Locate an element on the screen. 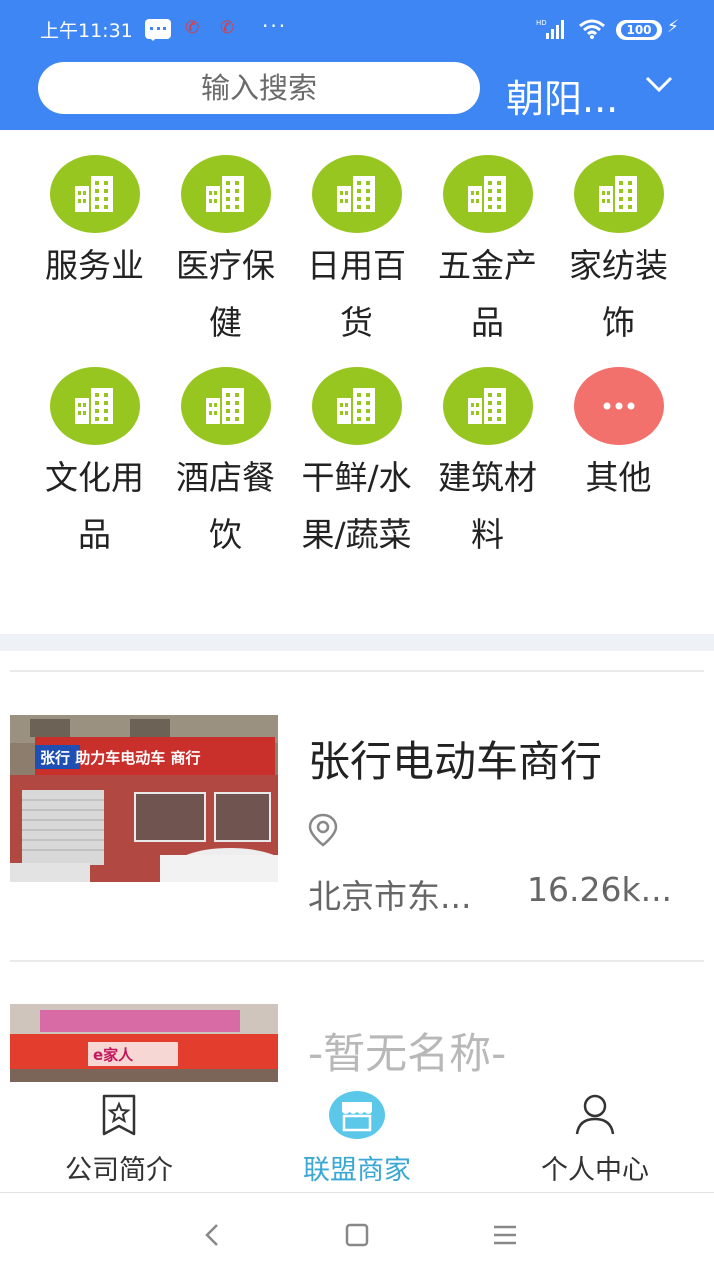 The width and height of the screenshot is (714, 1274). category-item: 家纺装饰 is located at coordinates (618, 253).